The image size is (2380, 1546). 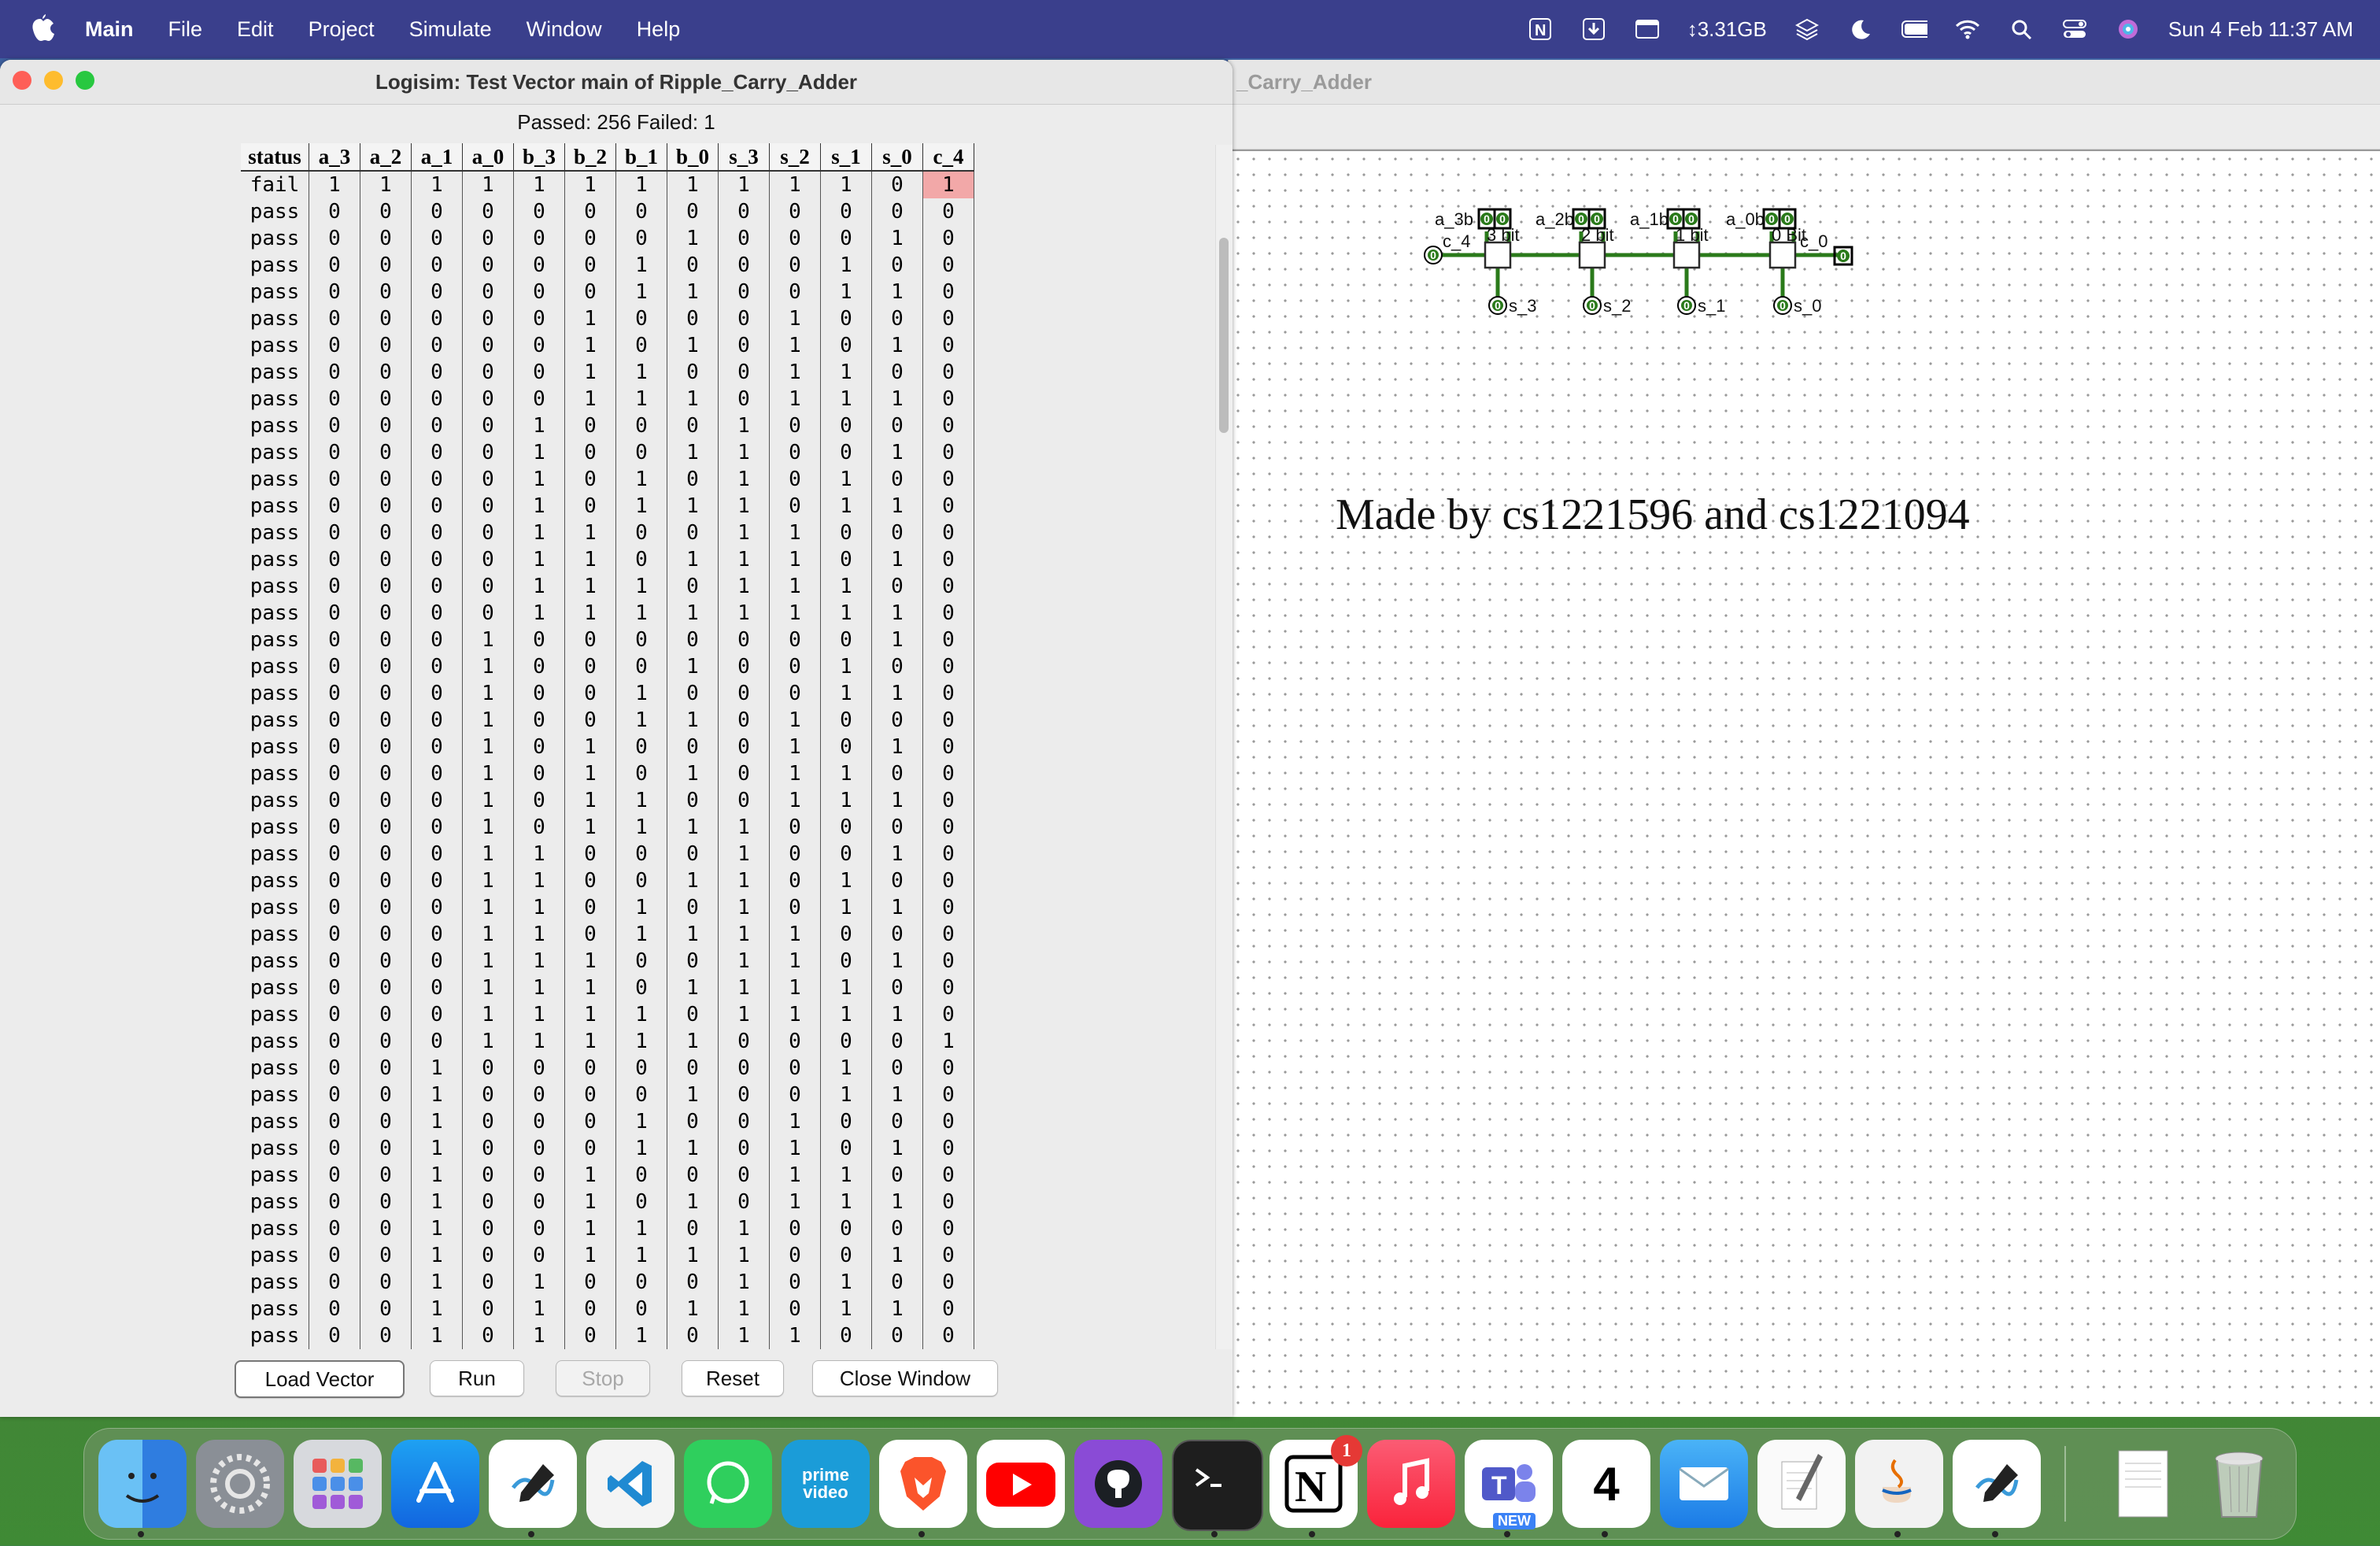 What do you see at coordinates (185, 29) in the screenshot?
I see `menu-file: File` at bounding box center [185, 29].